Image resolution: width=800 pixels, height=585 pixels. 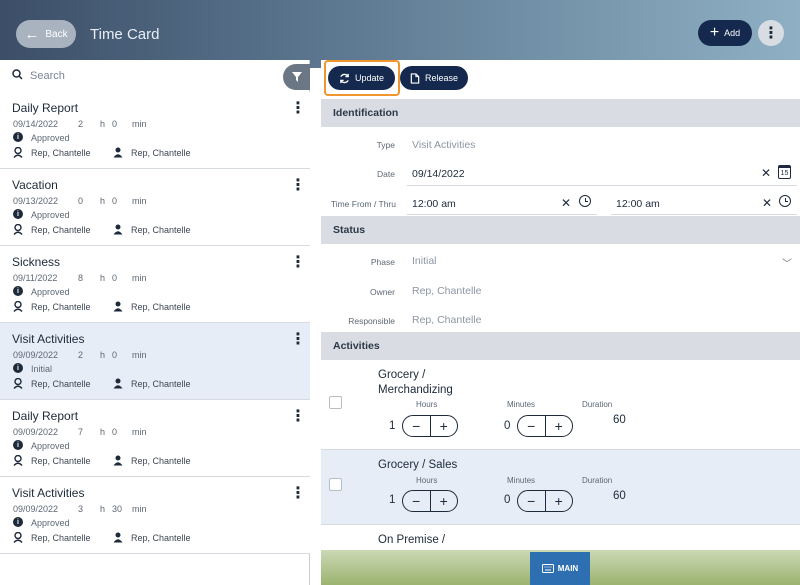 What do you see at coordinates (566, 203) in the screenshot?
I see `clear-time-from-icon: ✕` at bounding box center [566, 203].